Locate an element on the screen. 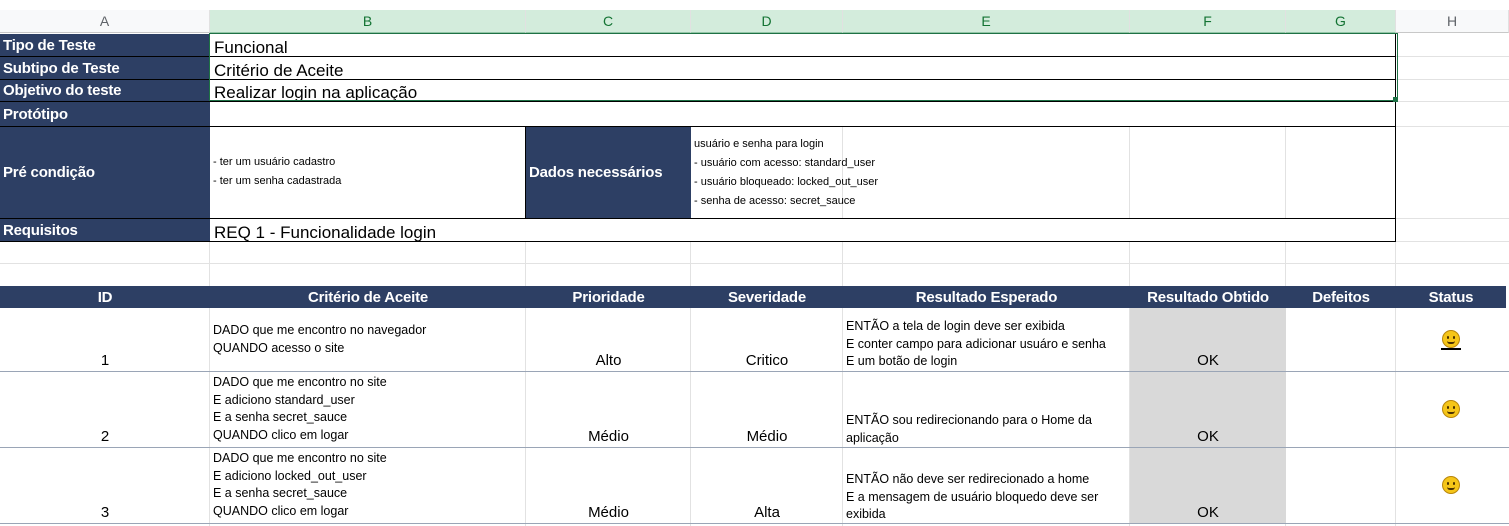 This screenshot has width=1509, height=526. table-header-resultado-esperado: Resultado Esperado is located at coordinates (986, 297).